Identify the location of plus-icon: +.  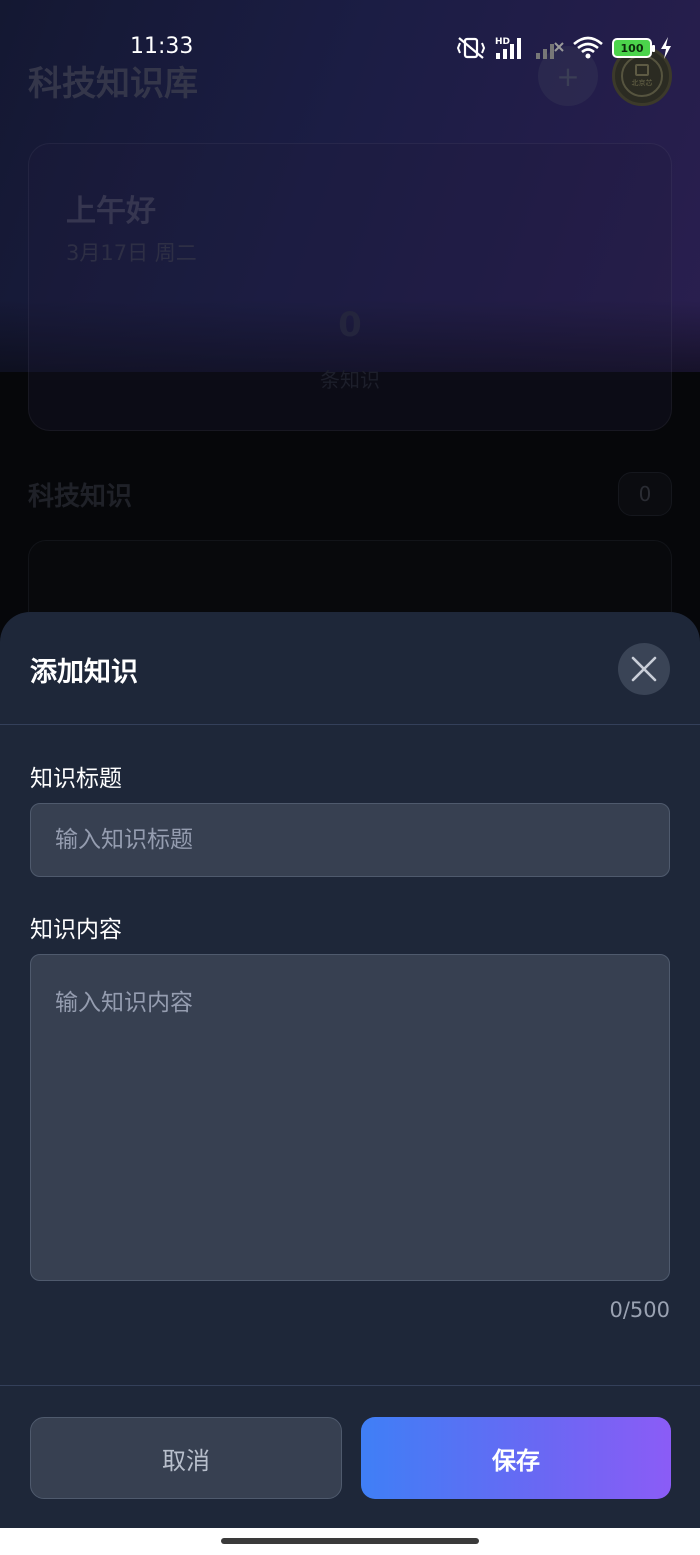
(568, 76).